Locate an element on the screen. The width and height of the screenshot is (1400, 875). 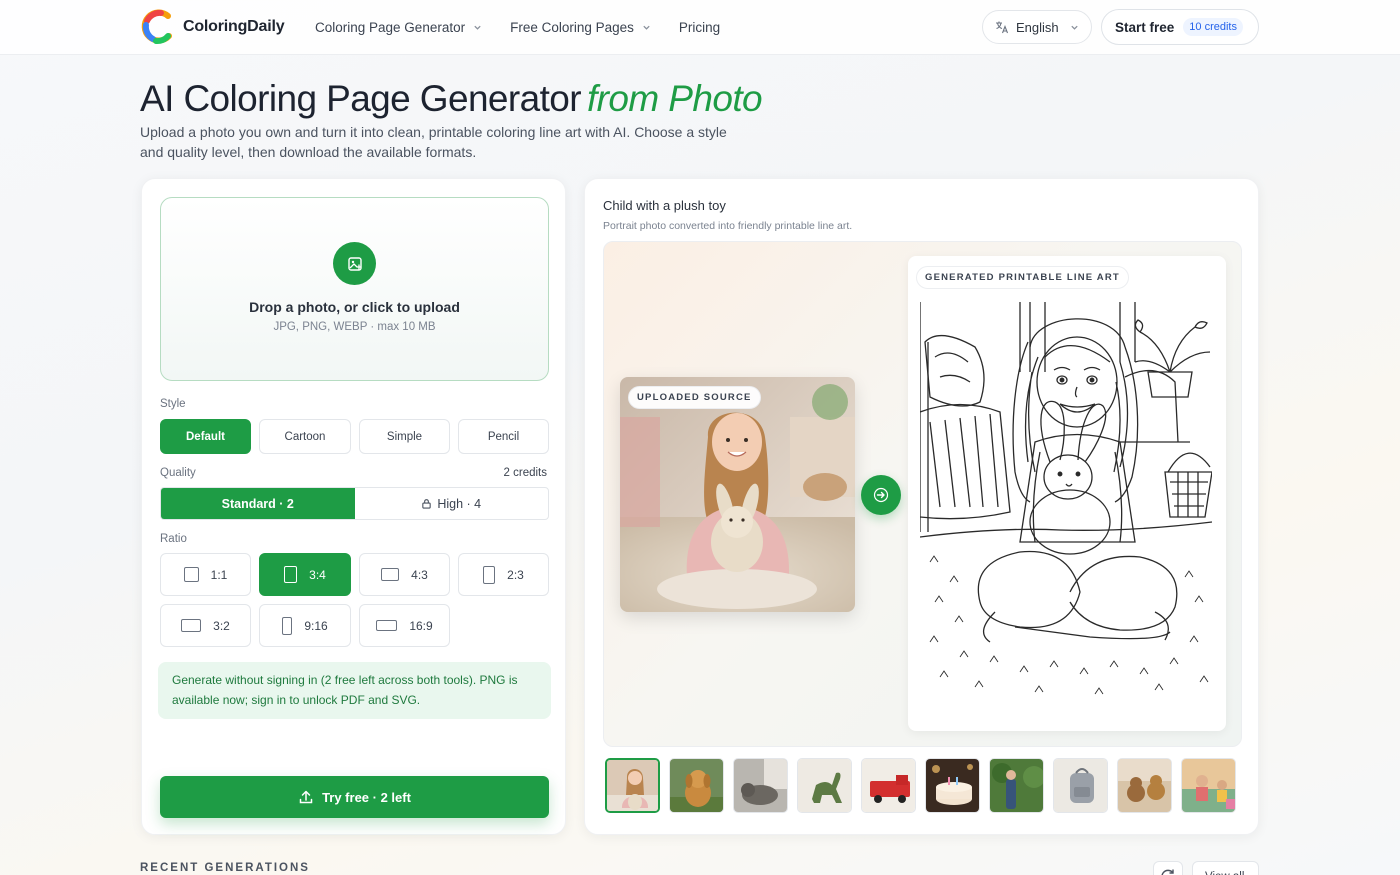
red-fire-truck-thumb-image is located at coordinates (888, 785).